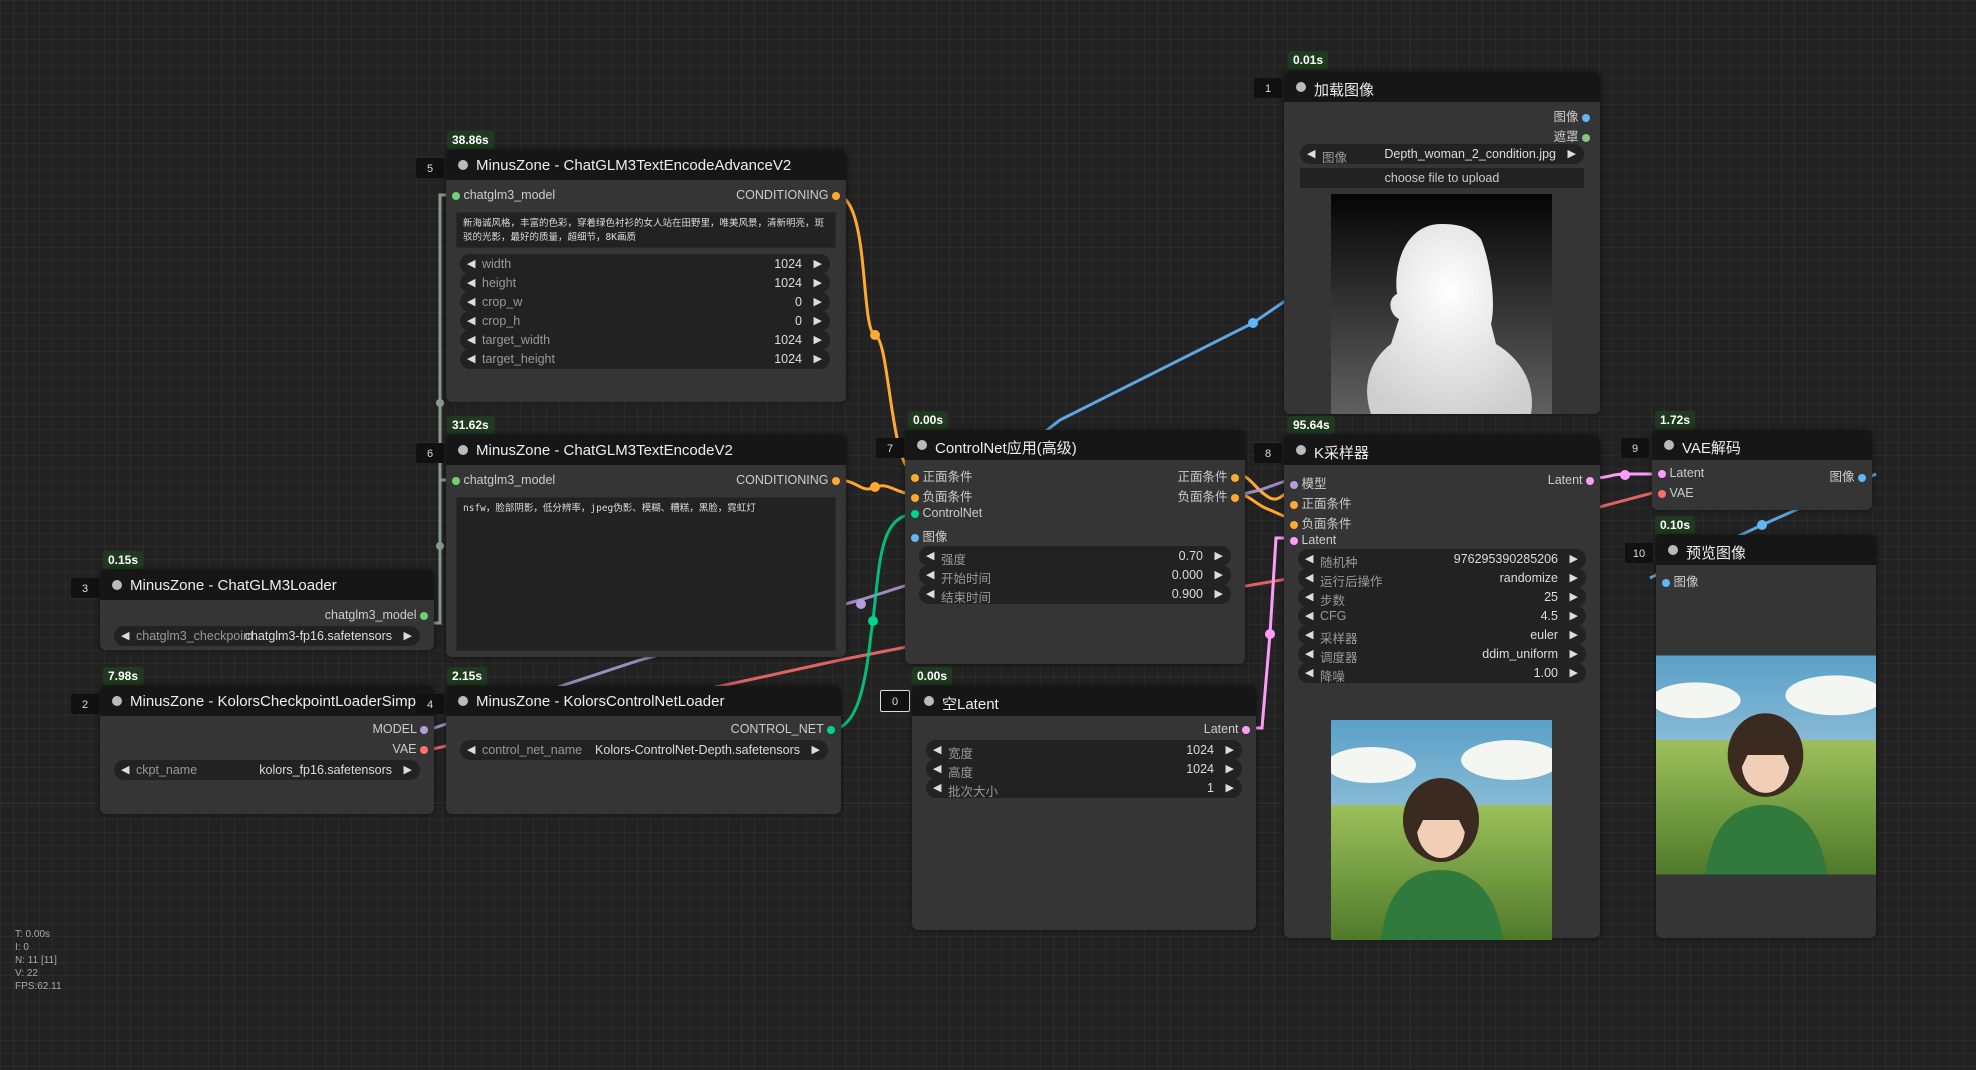  What do you see at coordinates (929, 535) in the screenshot?
I see `input-image: 图像` at bounding box center [929, 535].